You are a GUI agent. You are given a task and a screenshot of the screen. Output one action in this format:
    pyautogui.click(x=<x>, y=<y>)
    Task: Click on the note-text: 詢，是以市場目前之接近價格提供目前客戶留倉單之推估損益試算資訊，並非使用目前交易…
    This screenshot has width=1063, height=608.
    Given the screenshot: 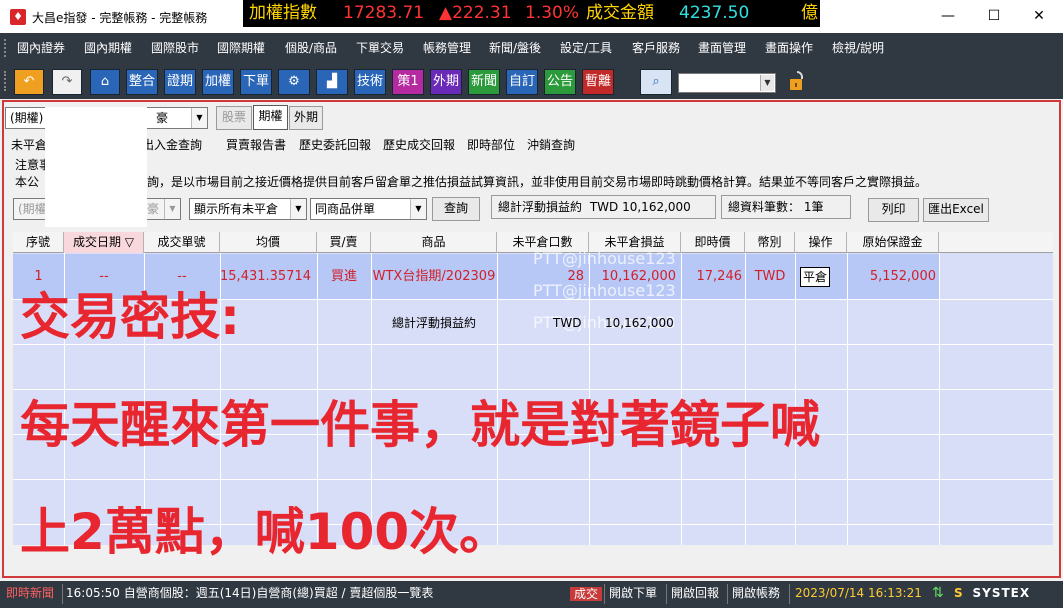 What is the action you would take?
    pyautogui.click(x=537, y=182)
    